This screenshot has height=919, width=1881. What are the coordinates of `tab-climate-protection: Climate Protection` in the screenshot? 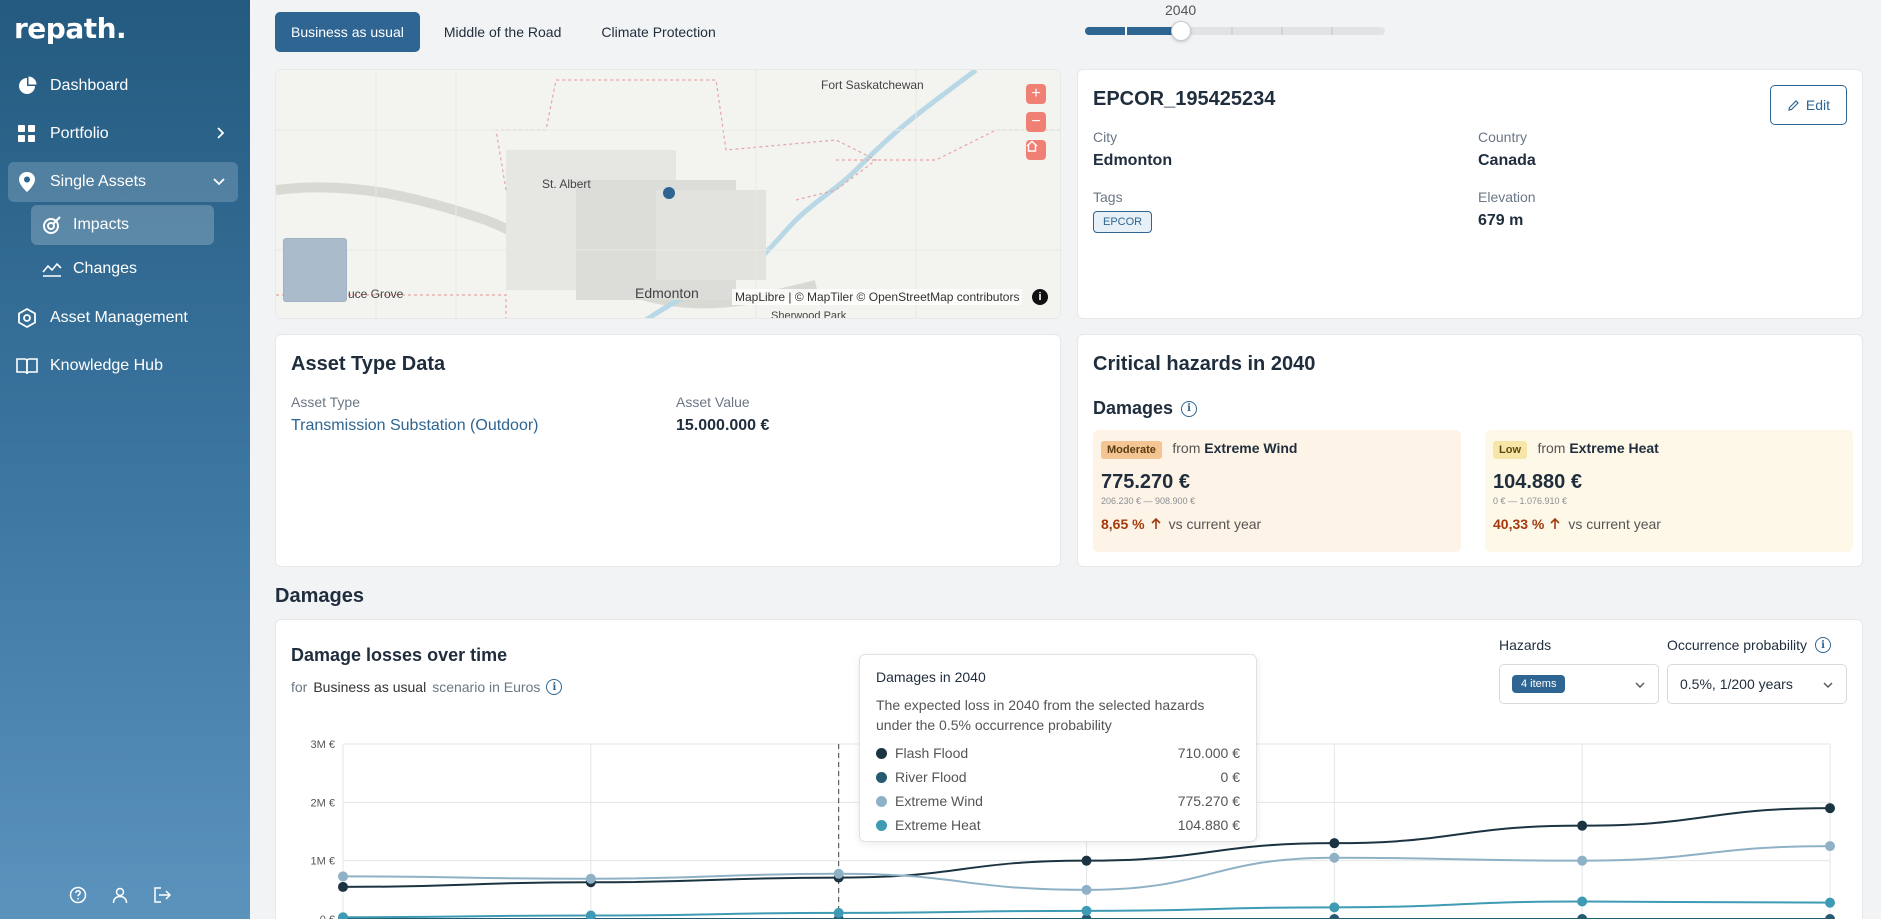 It's located at (658, 32).